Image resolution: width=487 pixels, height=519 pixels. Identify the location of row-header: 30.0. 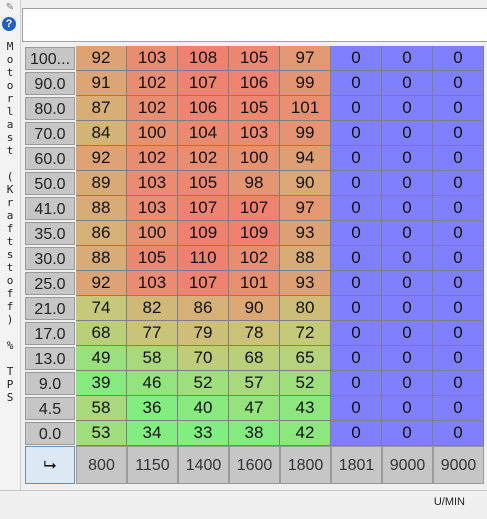
(50, 258).